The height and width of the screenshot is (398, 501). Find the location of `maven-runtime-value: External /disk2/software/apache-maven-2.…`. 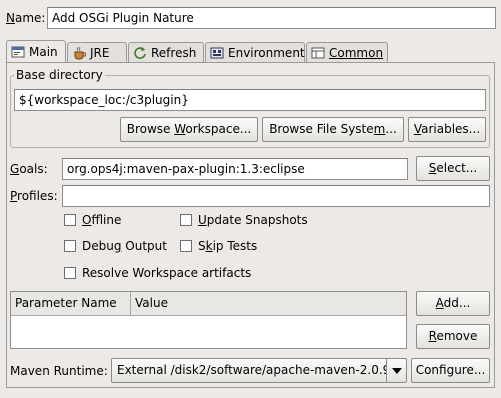

maven-runtime-value: External /disk2/software/apache-maven-2.… is located at coordinates (251, 370).